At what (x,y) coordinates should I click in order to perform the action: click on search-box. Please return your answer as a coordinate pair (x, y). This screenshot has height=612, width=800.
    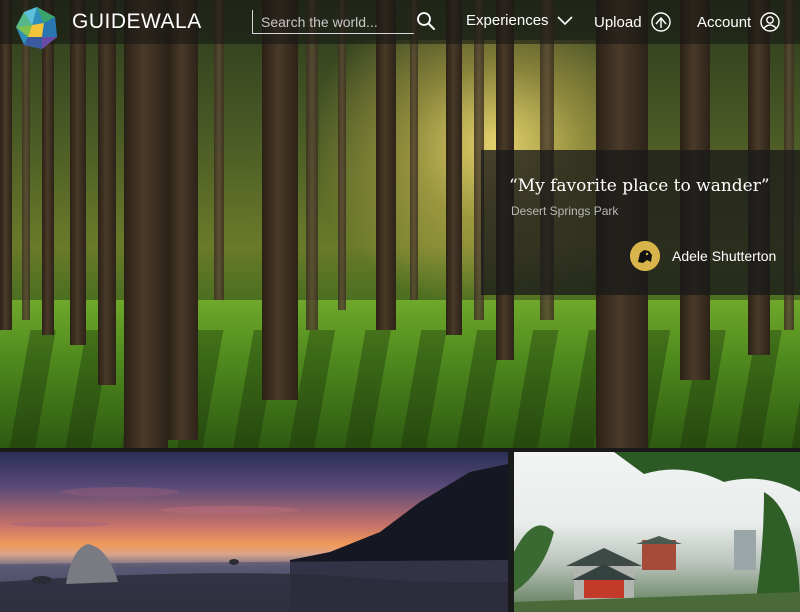
    Looking at the image, I should click on (333, 22).